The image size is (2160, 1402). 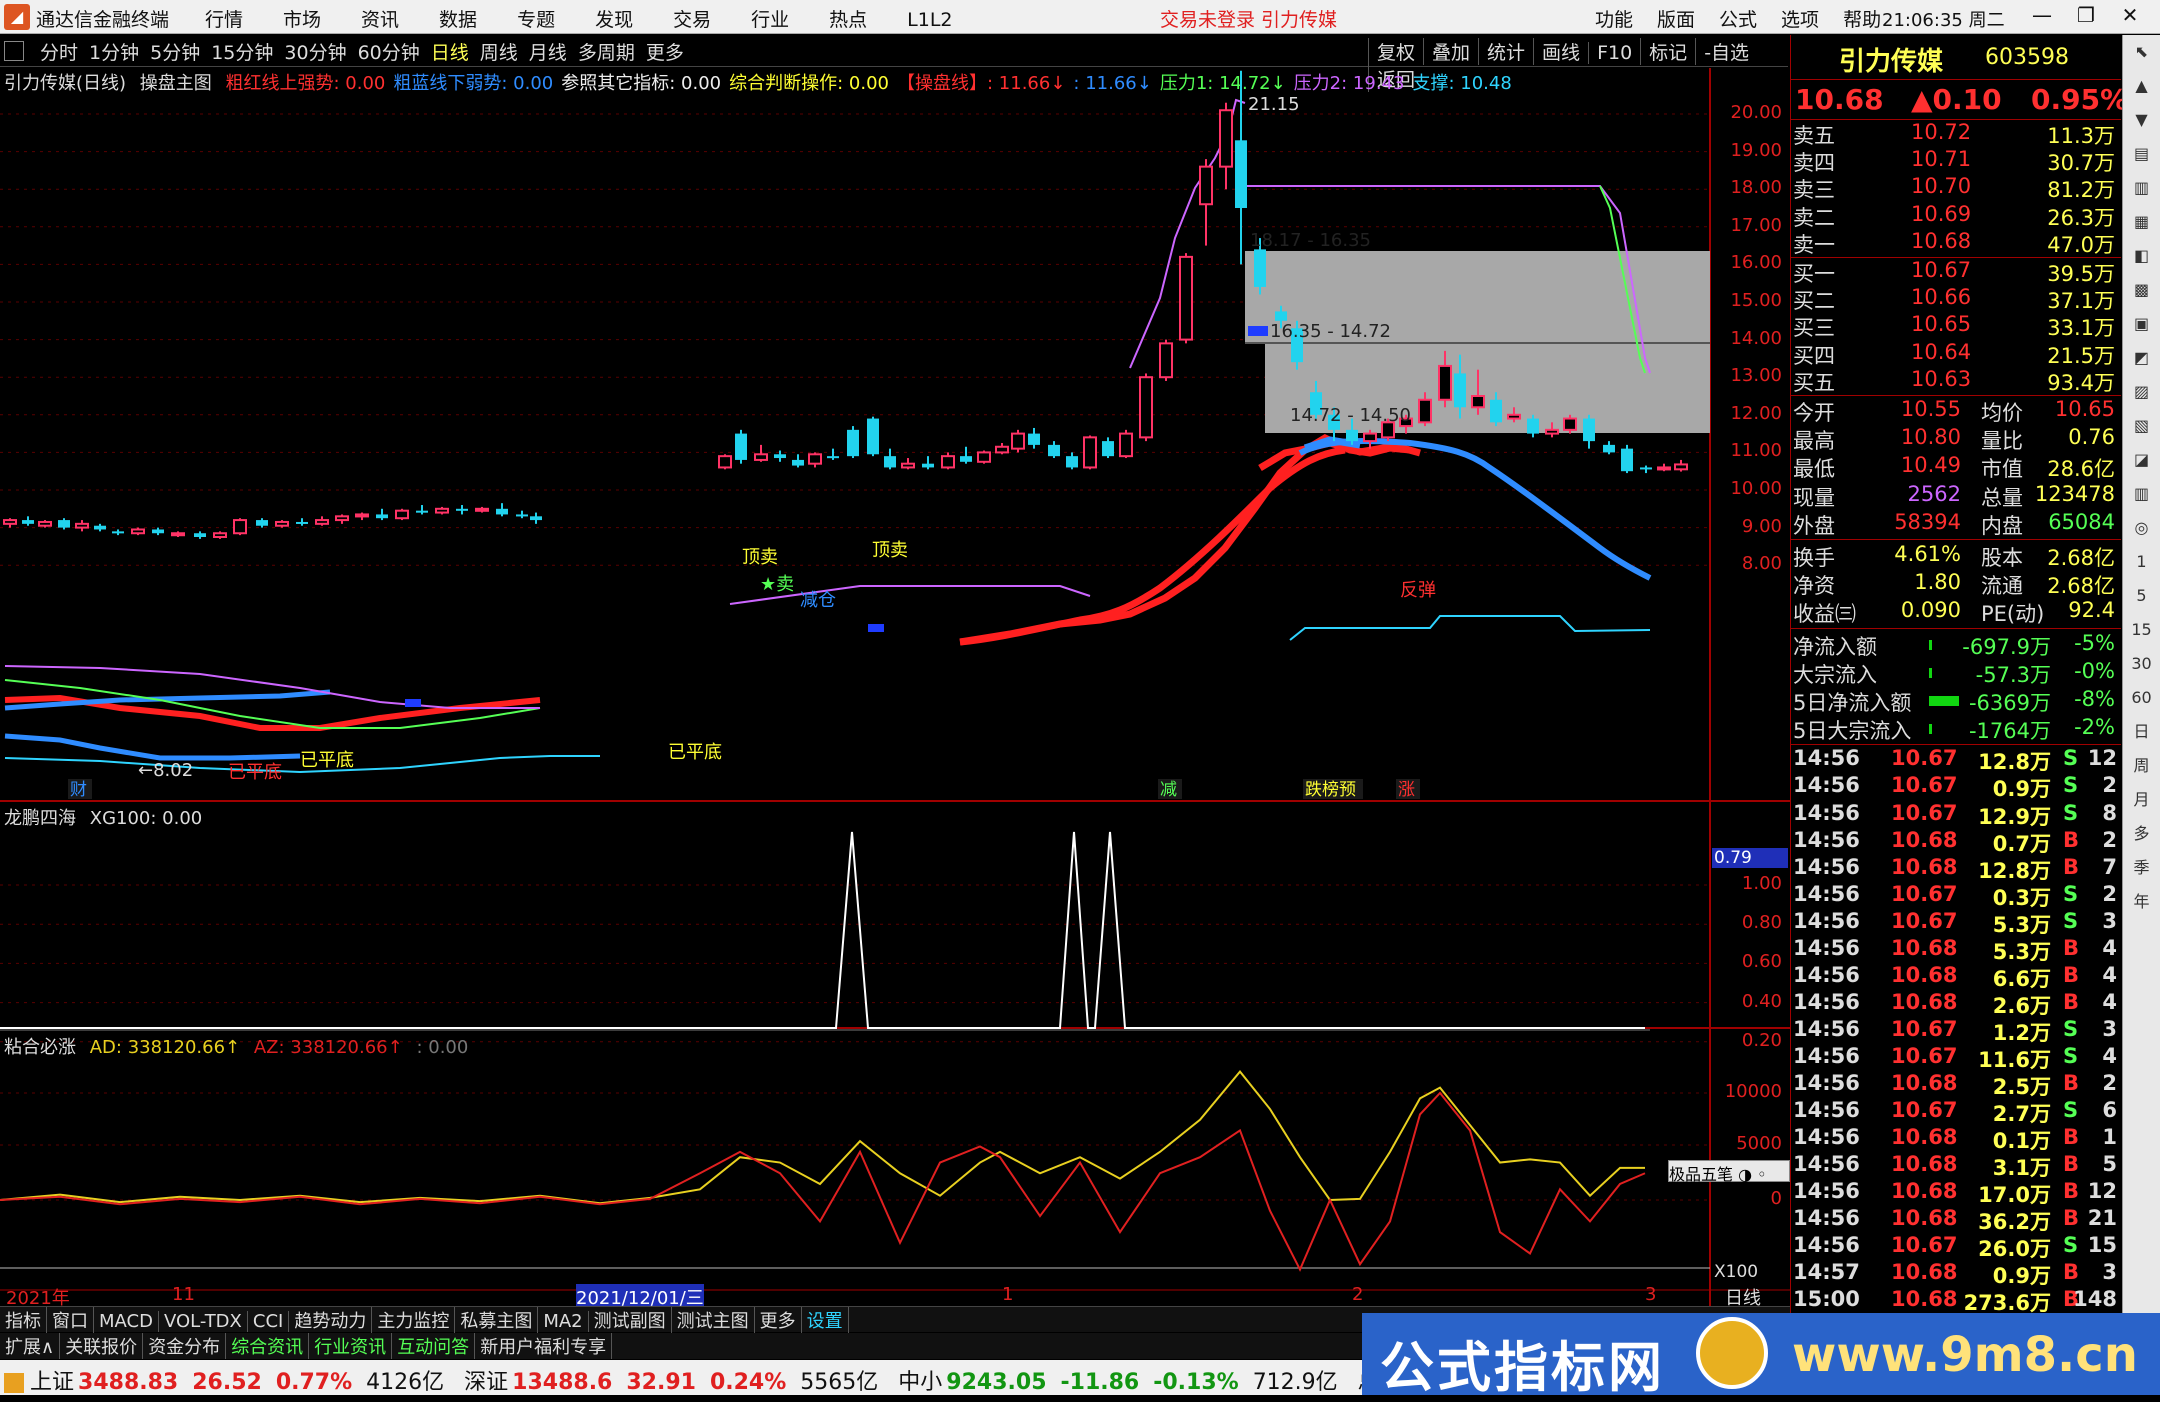 I want to click on sidebar-period: 30, so click(x=2141, y=664).